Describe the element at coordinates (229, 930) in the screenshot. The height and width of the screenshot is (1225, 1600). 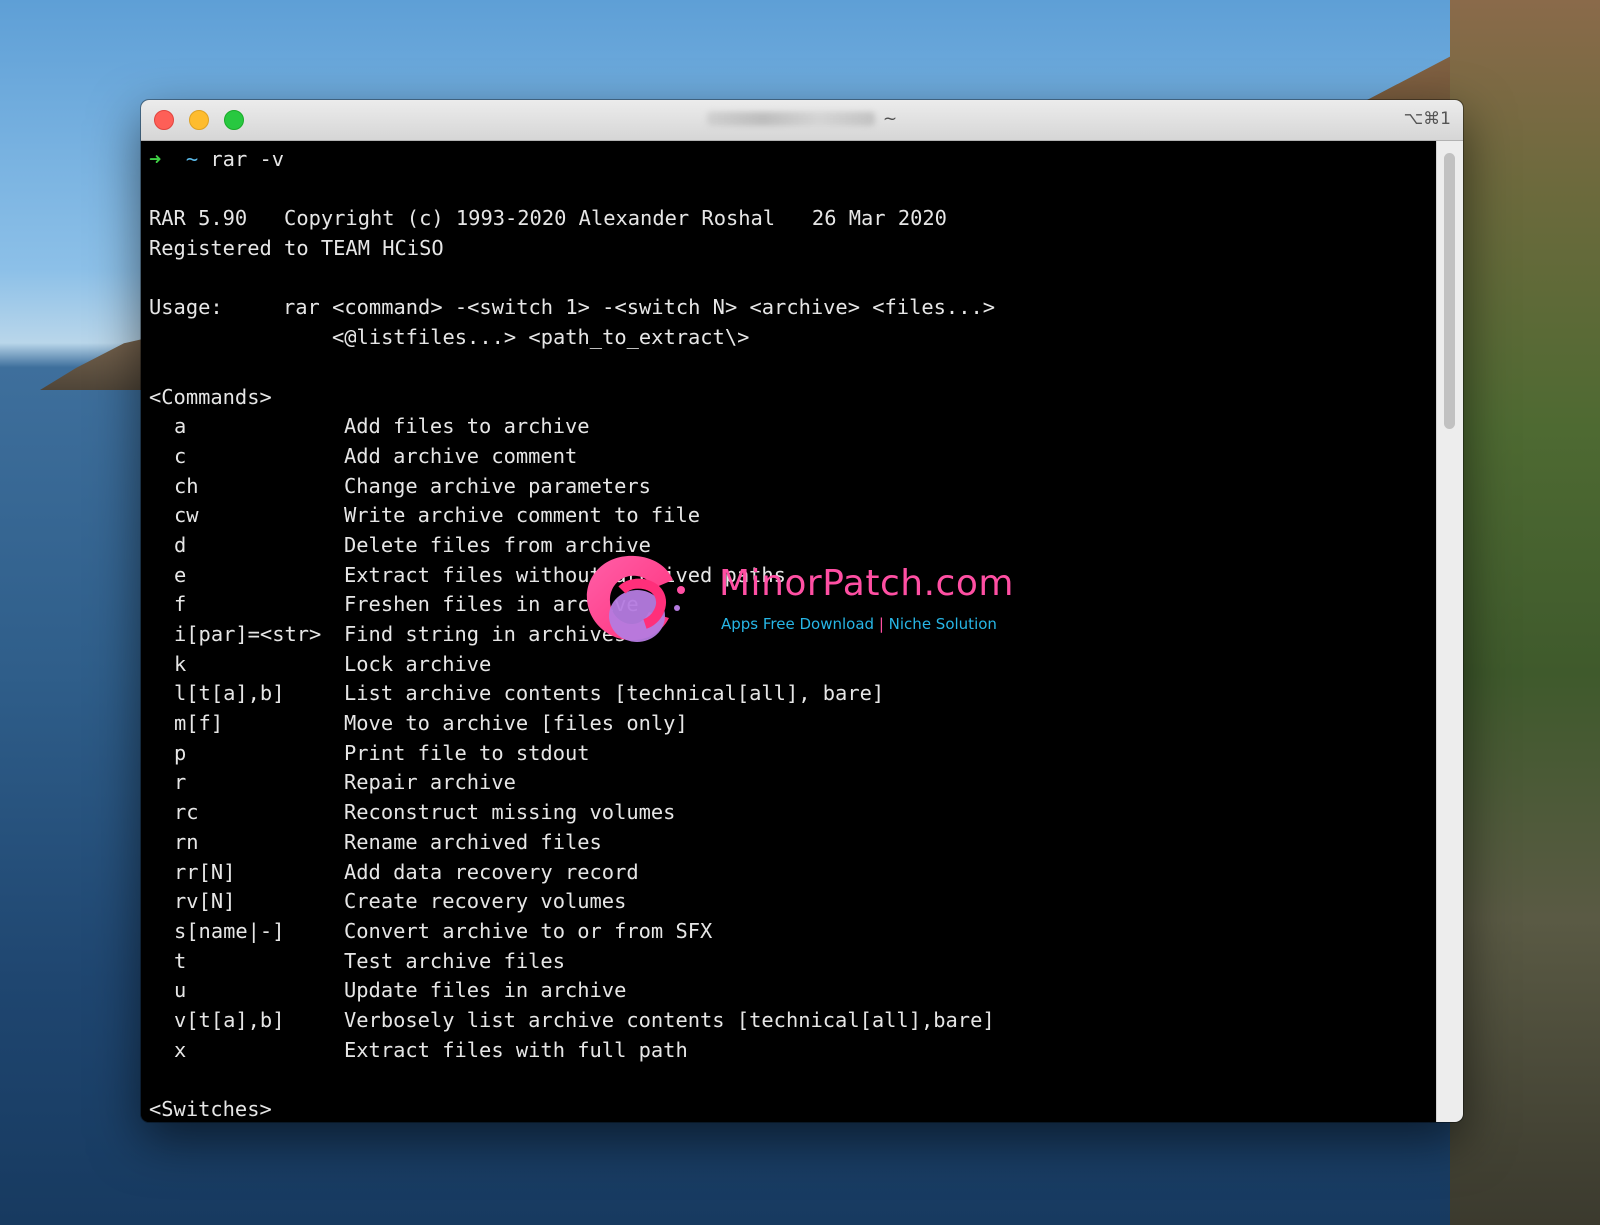
I see `command-key: s[name|-]` at that location.